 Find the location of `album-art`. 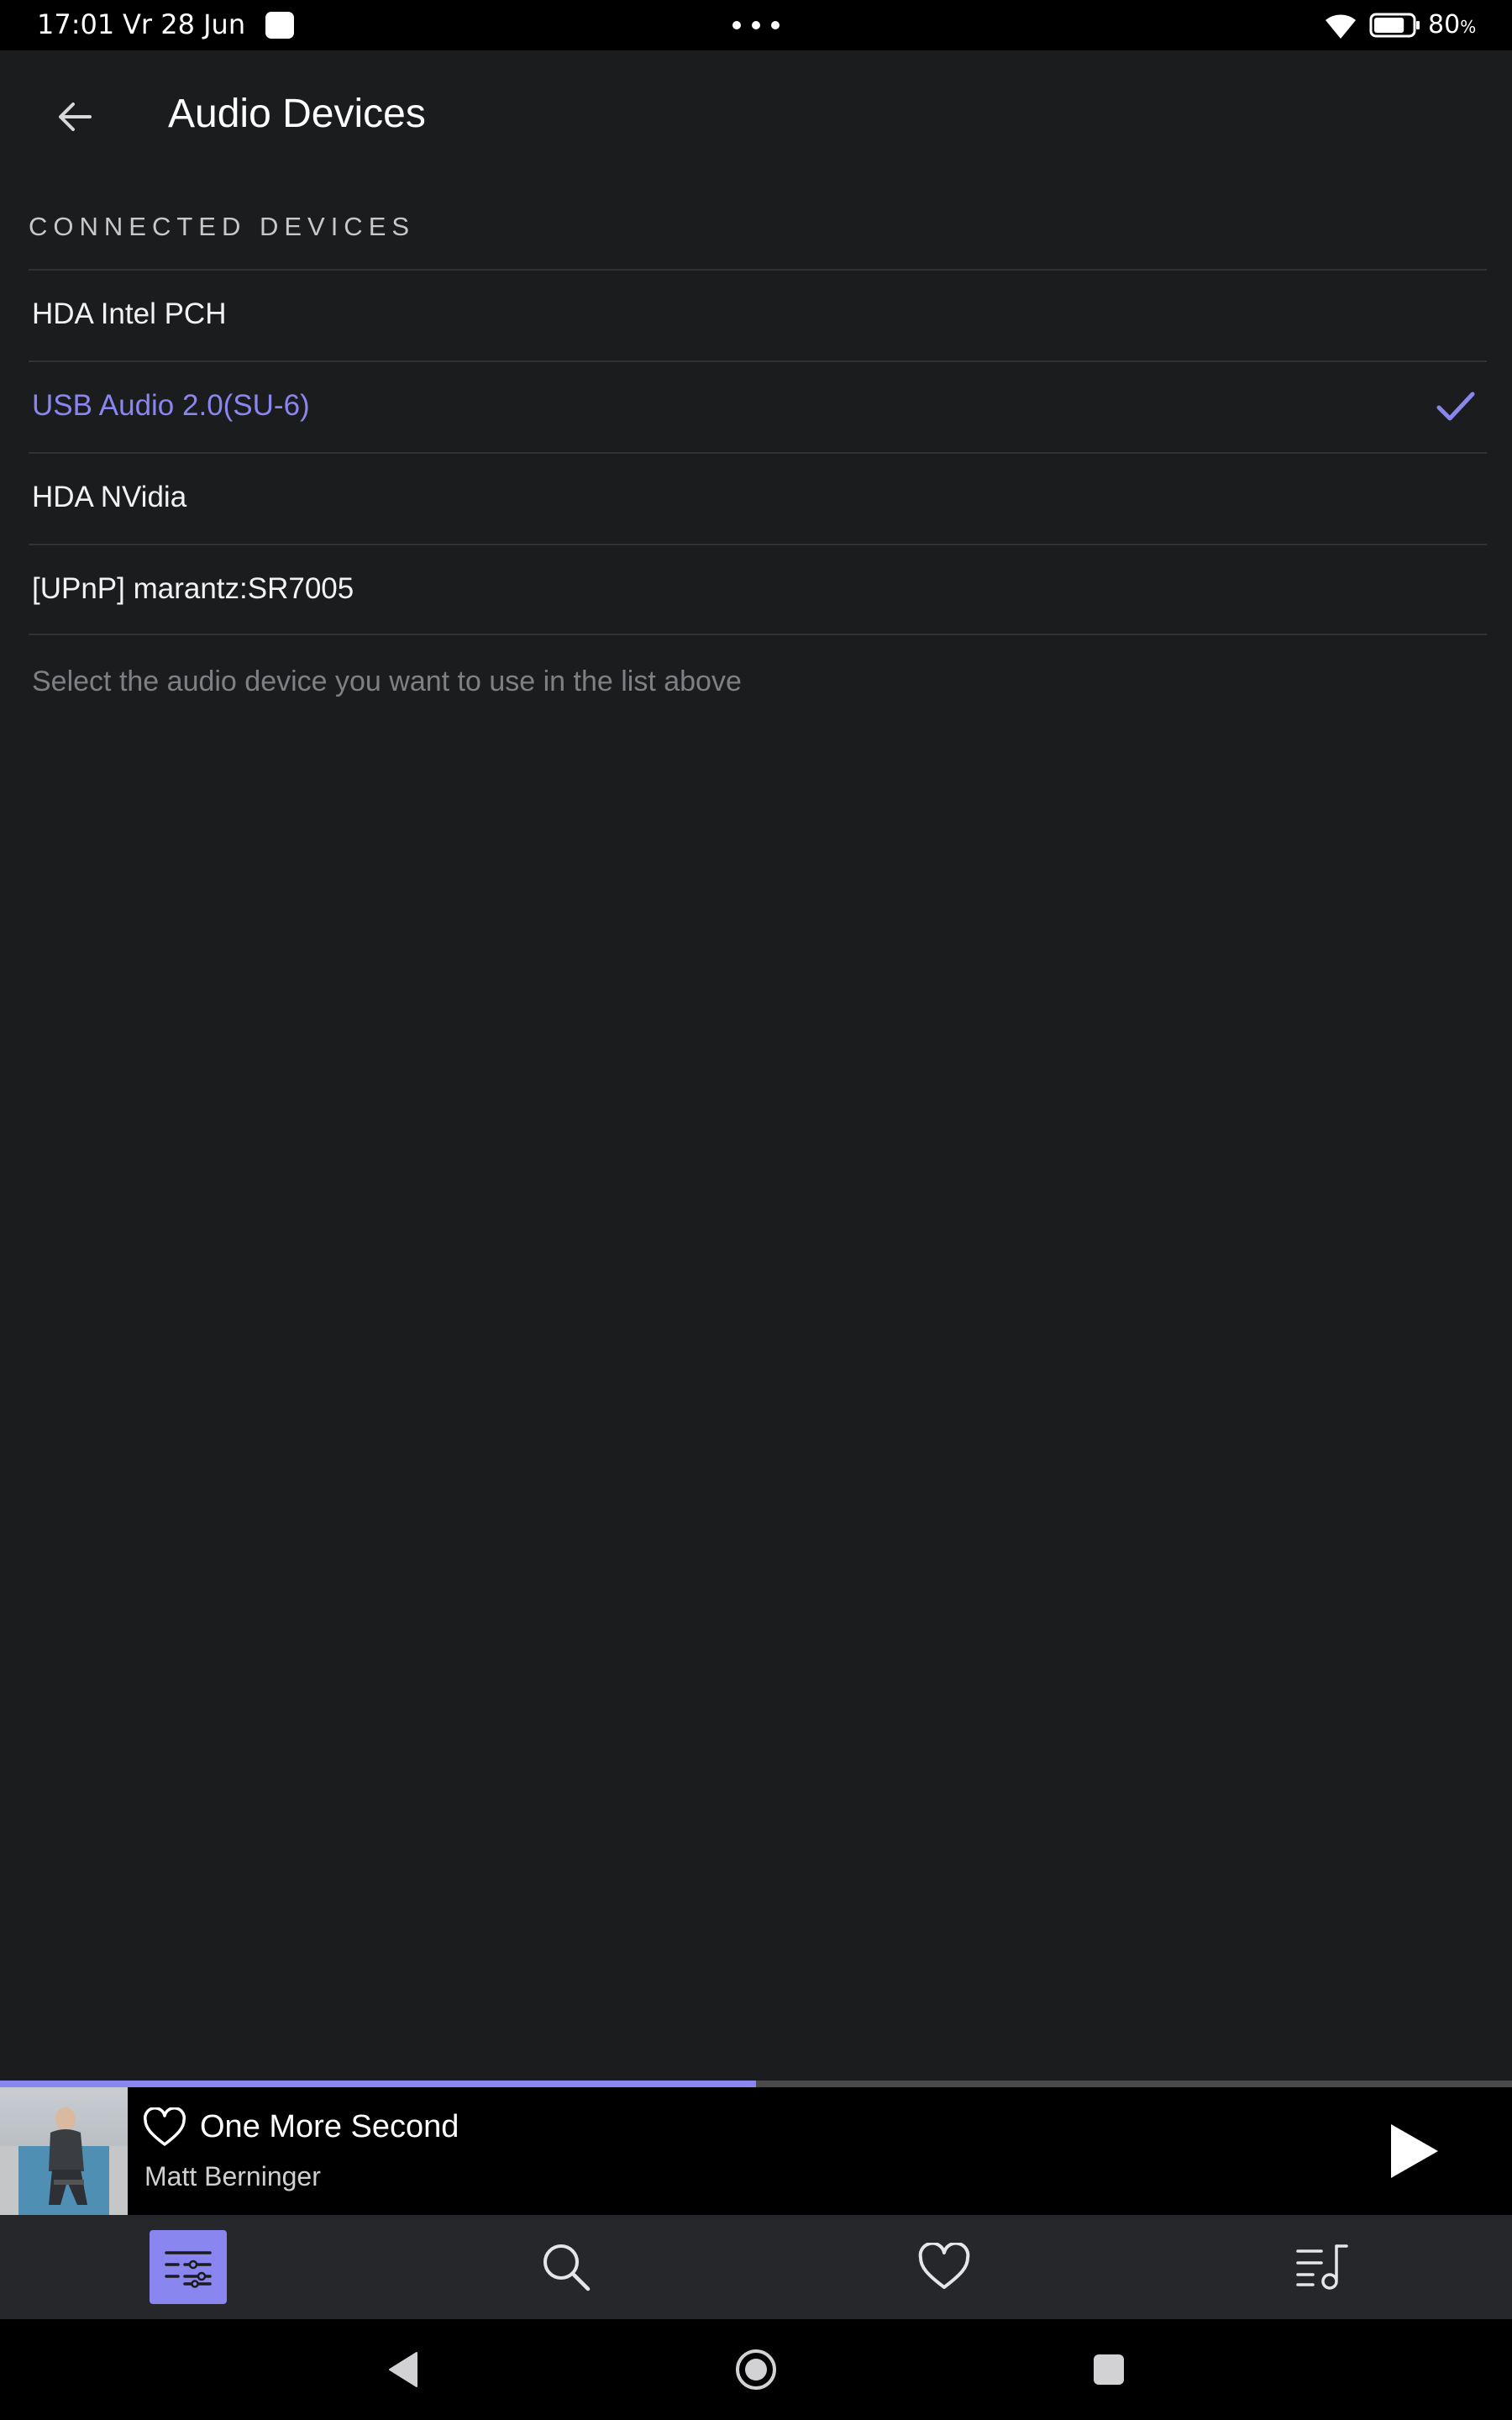

album-art is located at coordinates (64, 2151).